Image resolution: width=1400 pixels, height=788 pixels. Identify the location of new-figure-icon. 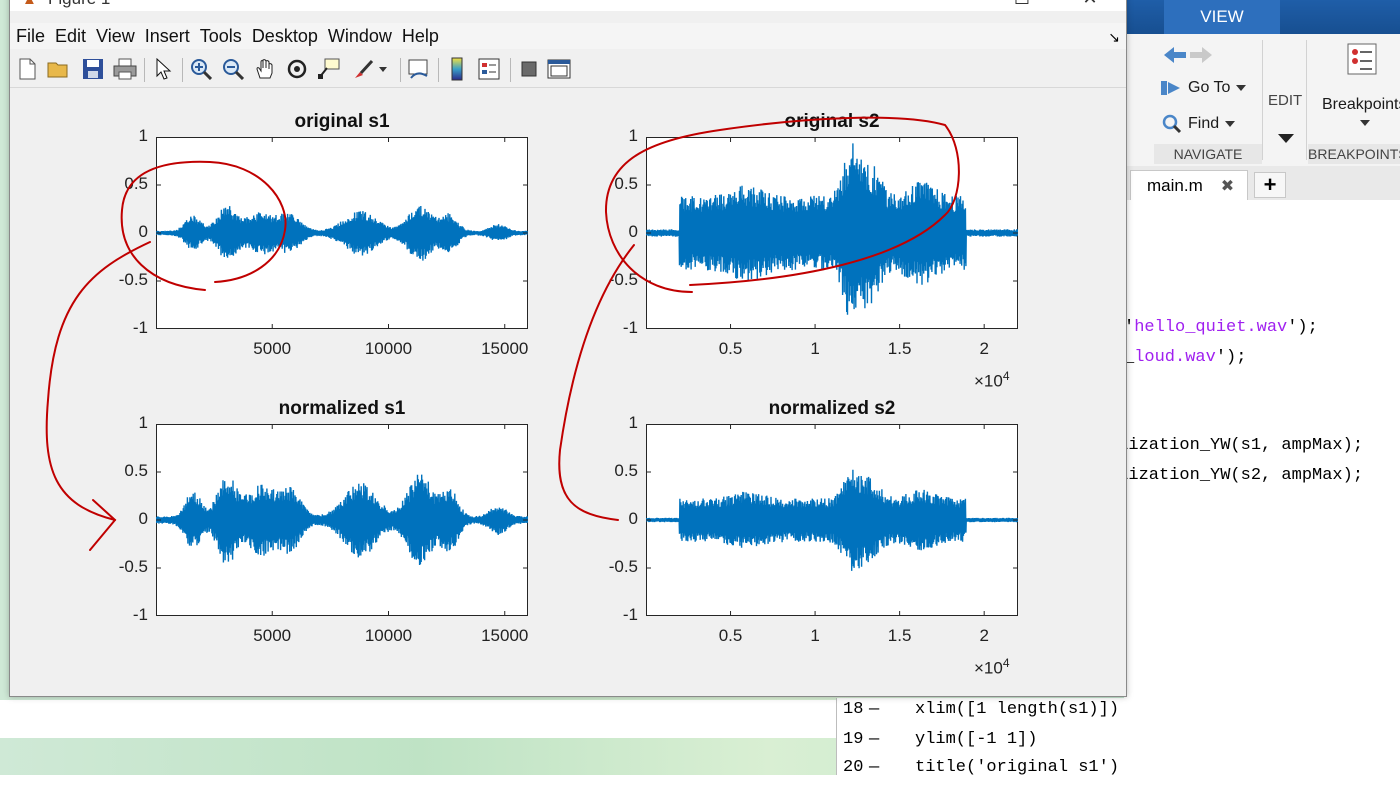
(27, 69).